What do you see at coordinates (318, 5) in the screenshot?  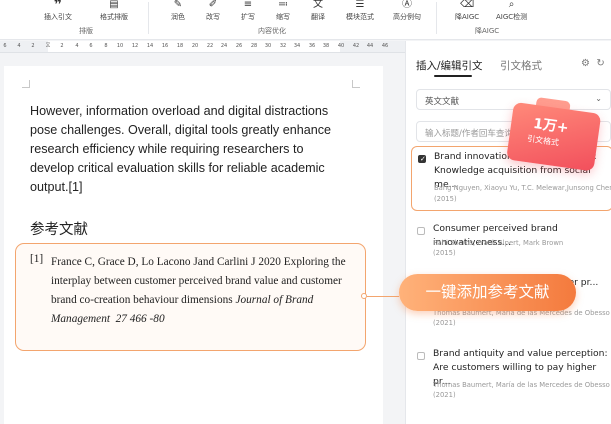 I see `translate-icon: 文` at bounding box center [318, 5].